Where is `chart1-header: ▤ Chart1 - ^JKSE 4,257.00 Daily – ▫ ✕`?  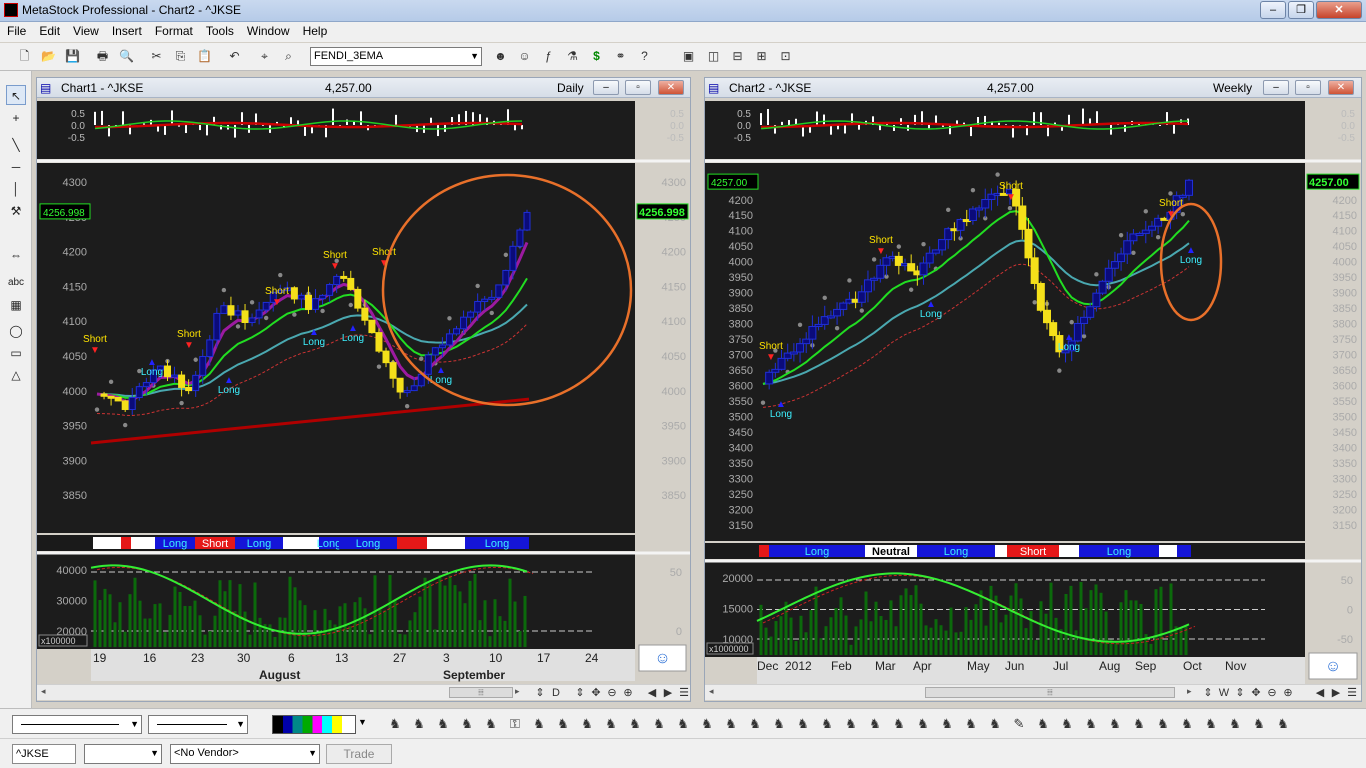 chart1-header: ▤ Chart1 - ^JKSE 4,257.00 Daily – ▫ ✕ is located at coordinates (363, 88).